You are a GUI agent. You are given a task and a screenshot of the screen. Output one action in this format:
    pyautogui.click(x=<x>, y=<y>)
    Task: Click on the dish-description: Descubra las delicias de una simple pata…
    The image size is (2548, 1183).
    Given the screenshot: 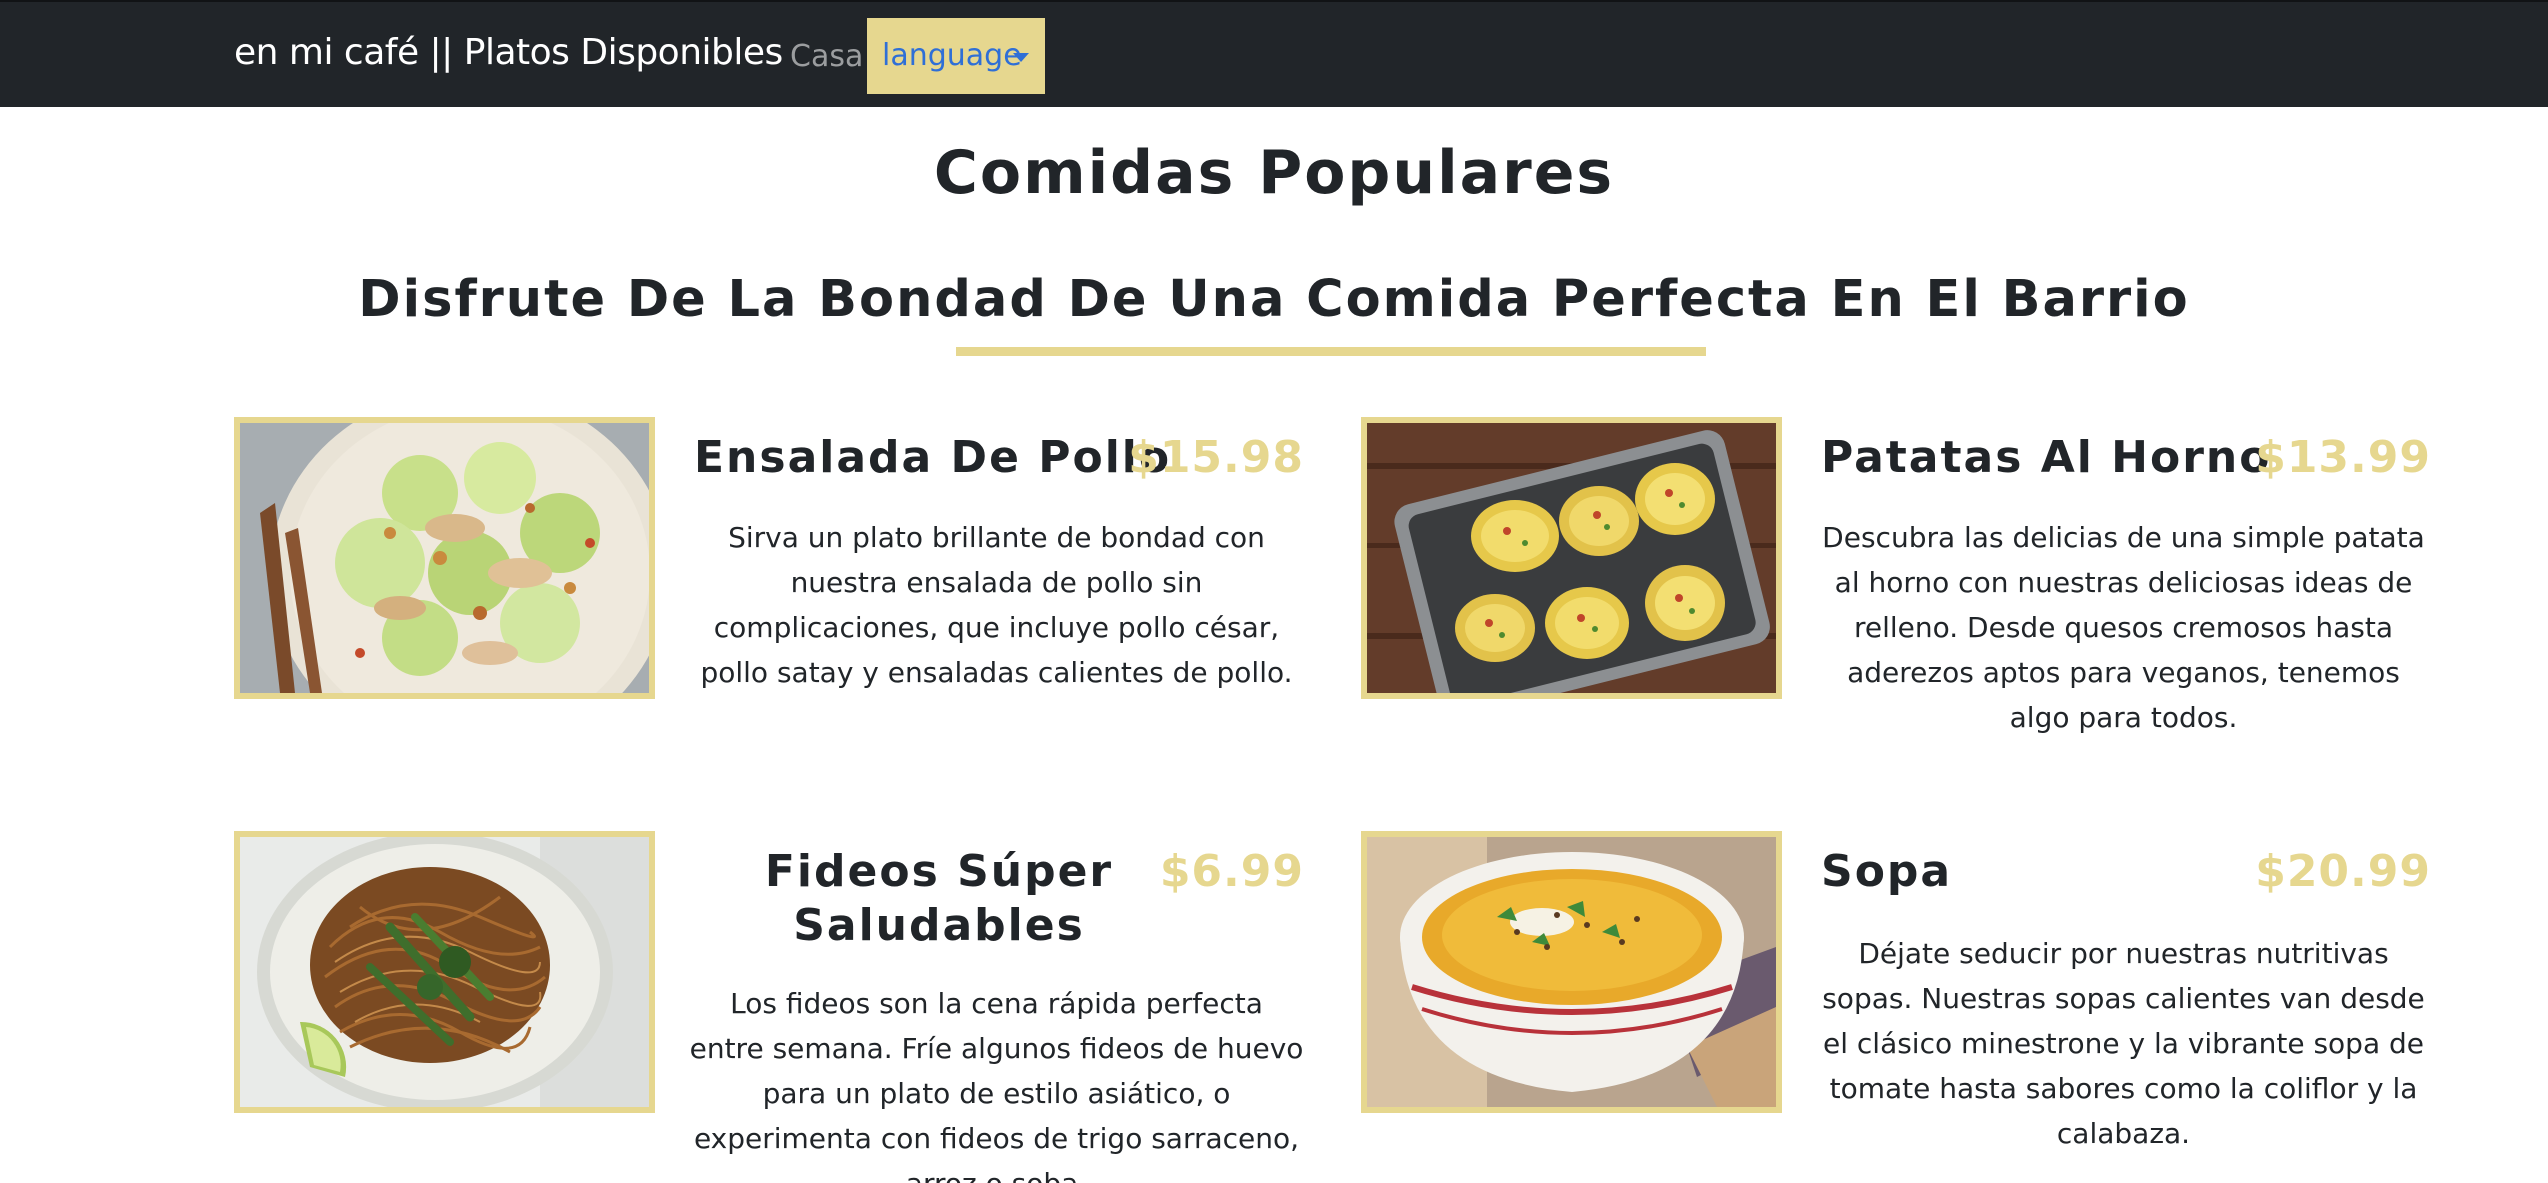 What is the action you would take?
    pyautogui.click(x=2123, y=627)
    